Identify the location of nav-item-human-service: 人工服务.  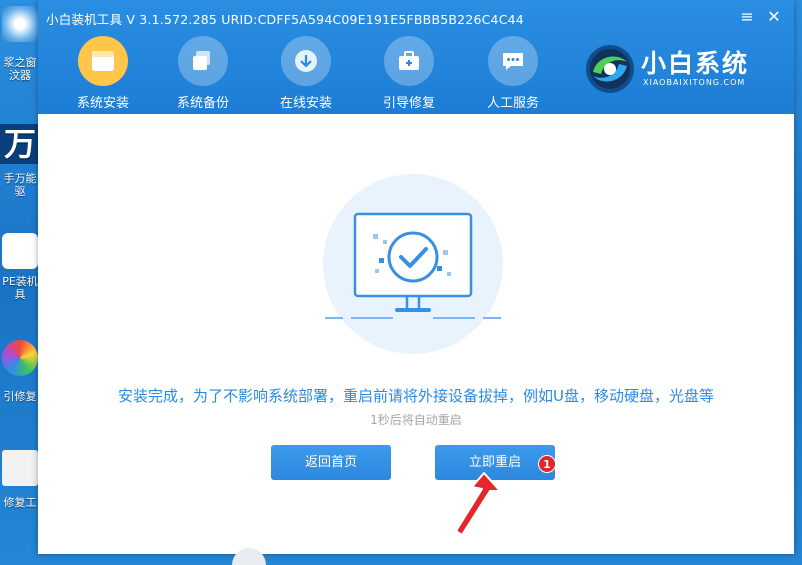
(513, 73).